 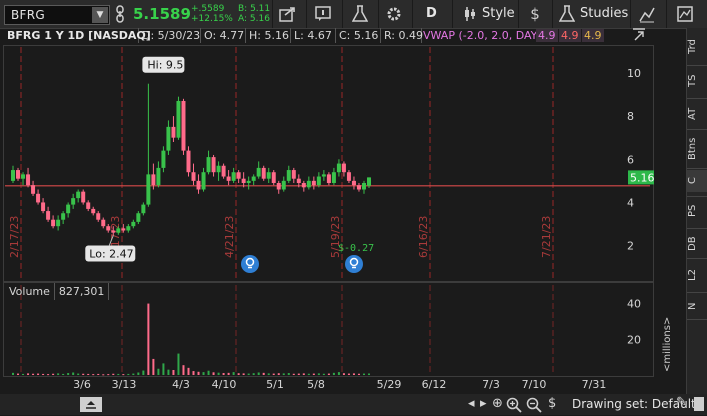 I want to click on dollar-icon: $, so click(x=552, y=403).